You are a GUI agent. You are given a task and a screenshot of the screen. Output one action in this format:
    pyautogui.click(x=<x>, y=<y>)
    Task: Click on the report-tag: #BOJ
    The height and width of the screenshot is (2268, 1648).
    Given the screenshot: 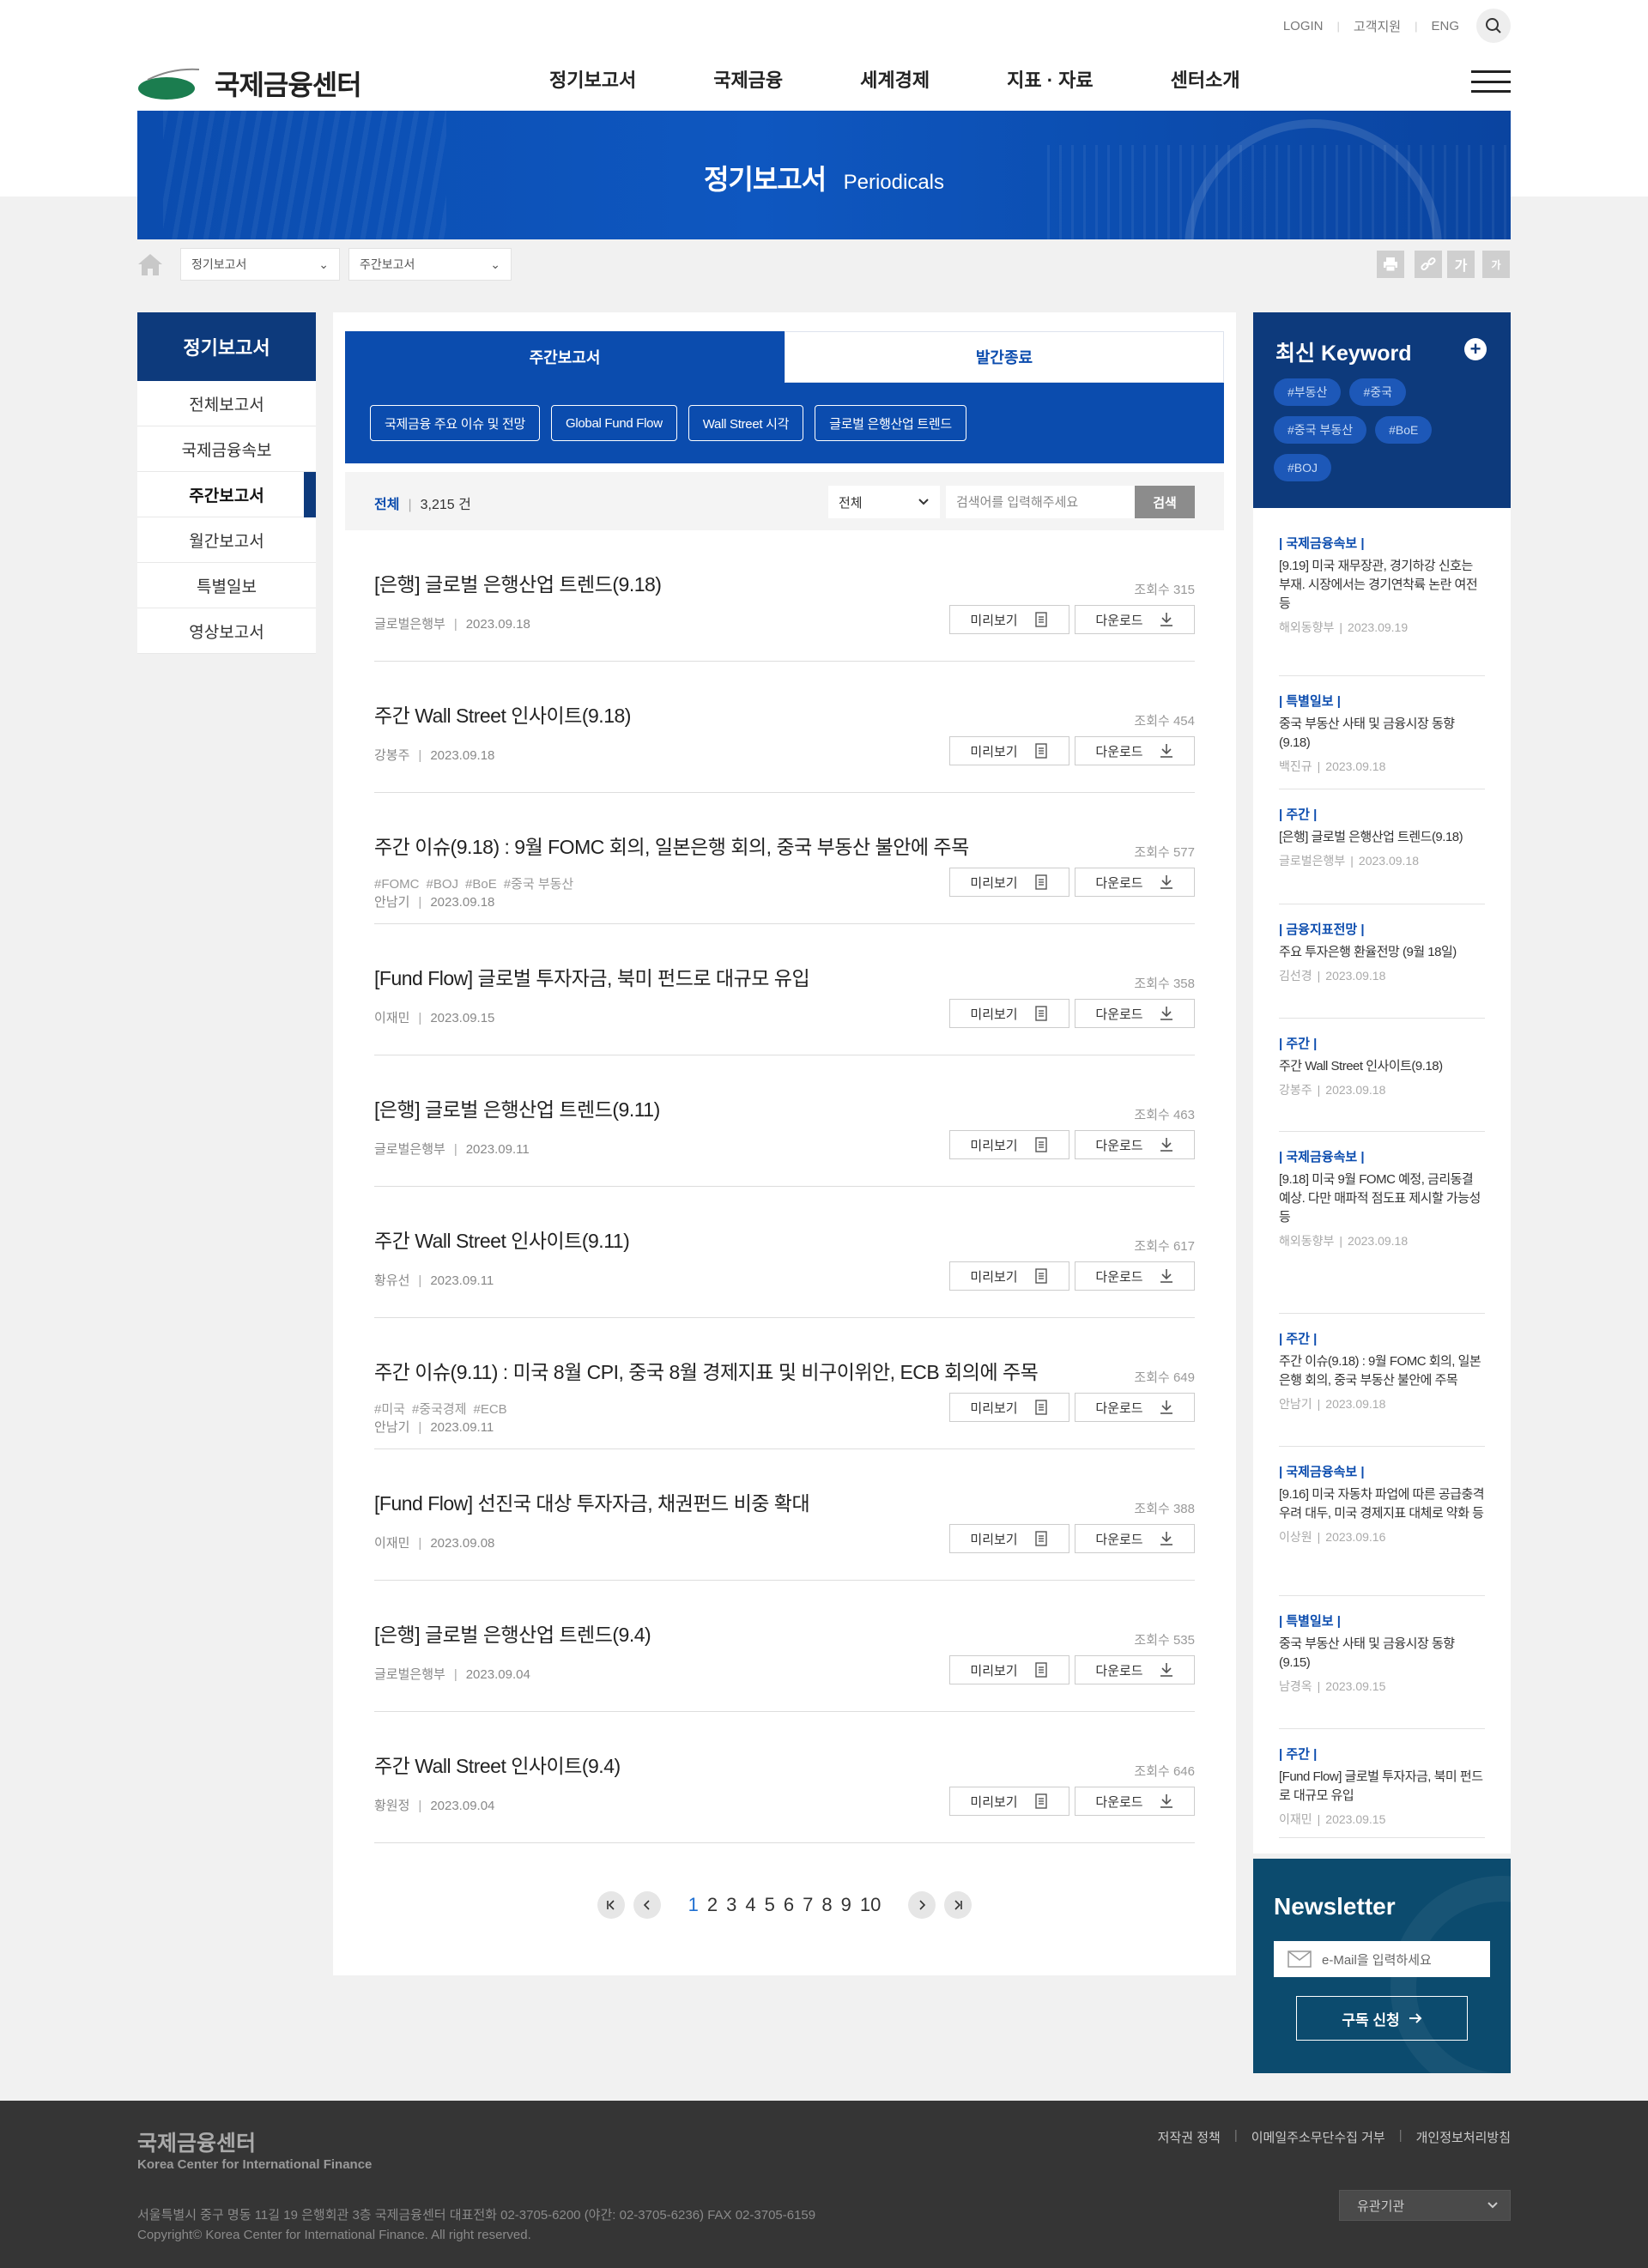 What is the action you would take?
    pyautogui.click(x=443, y=884)
    